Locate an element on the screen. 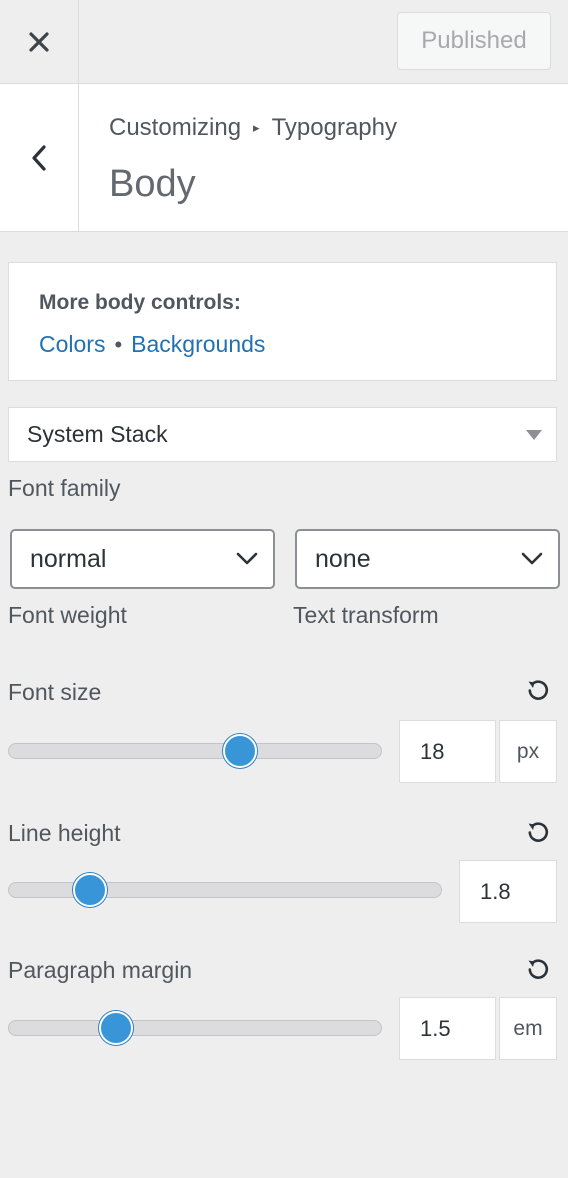 The image size is (568, 1178). close-button is located at coordinates (39, 41).